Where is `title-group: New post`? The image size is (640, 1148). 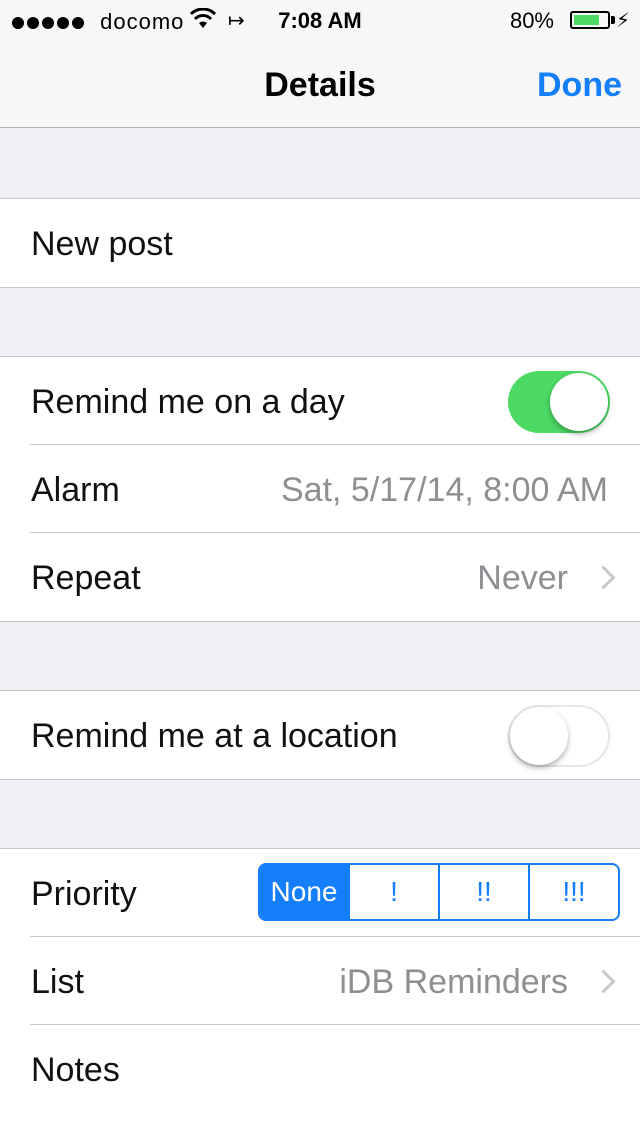 title-group: New post is located at coordinates (320, 243).